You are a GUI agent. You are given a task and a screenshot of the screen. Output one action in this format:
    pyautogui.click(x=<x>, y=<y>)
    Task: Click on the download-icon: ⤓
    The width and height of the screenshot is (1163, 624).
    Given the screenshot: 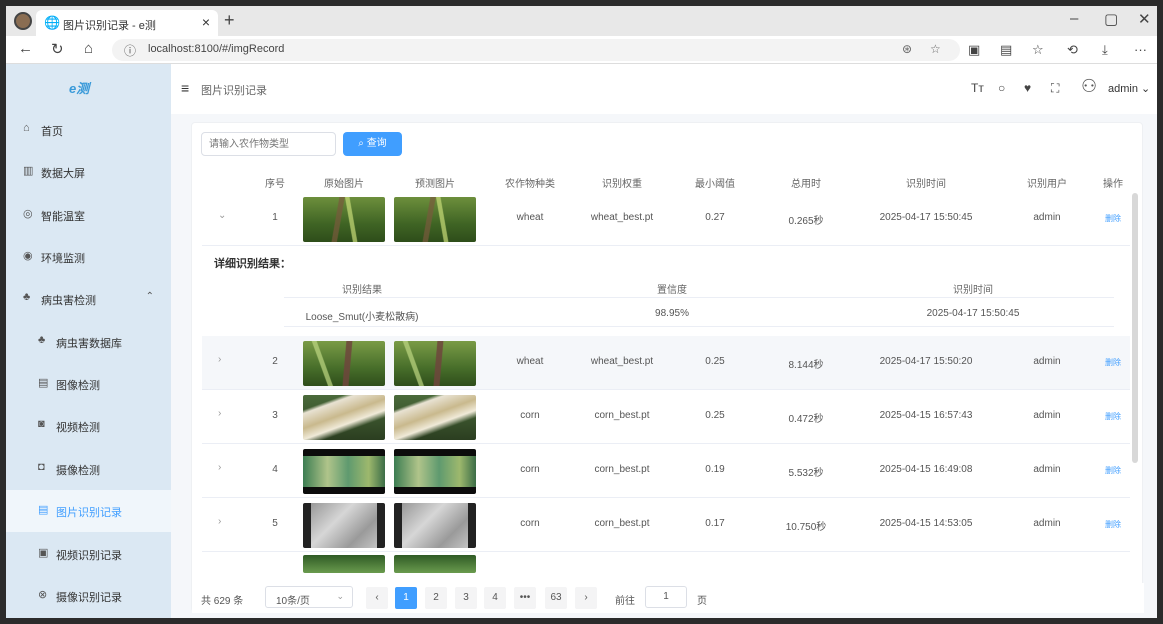 What is the action you would take?
    pyautogui.click(x=1105, y=50)
    